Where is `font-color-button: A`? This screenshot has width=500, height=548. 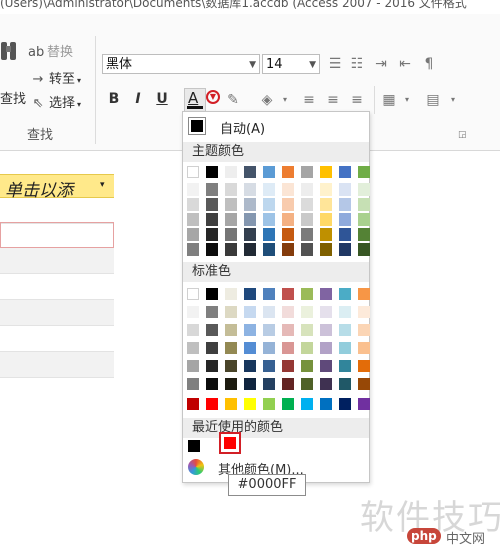 font-color-button: A is located at coordinates (195, 100).